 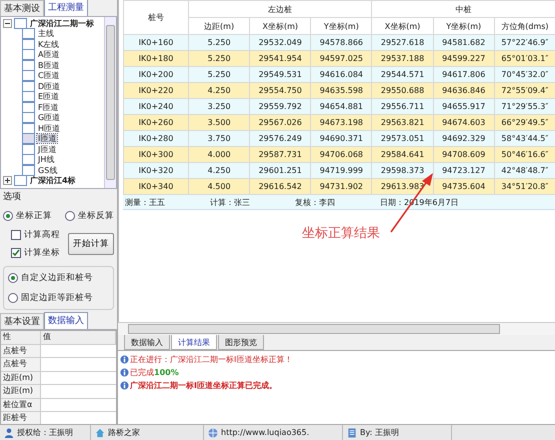 What do you see at coordinates (156, 90) in the screenshot?
I see `table-cell: IK0+220` at bounding box center [156, 90].